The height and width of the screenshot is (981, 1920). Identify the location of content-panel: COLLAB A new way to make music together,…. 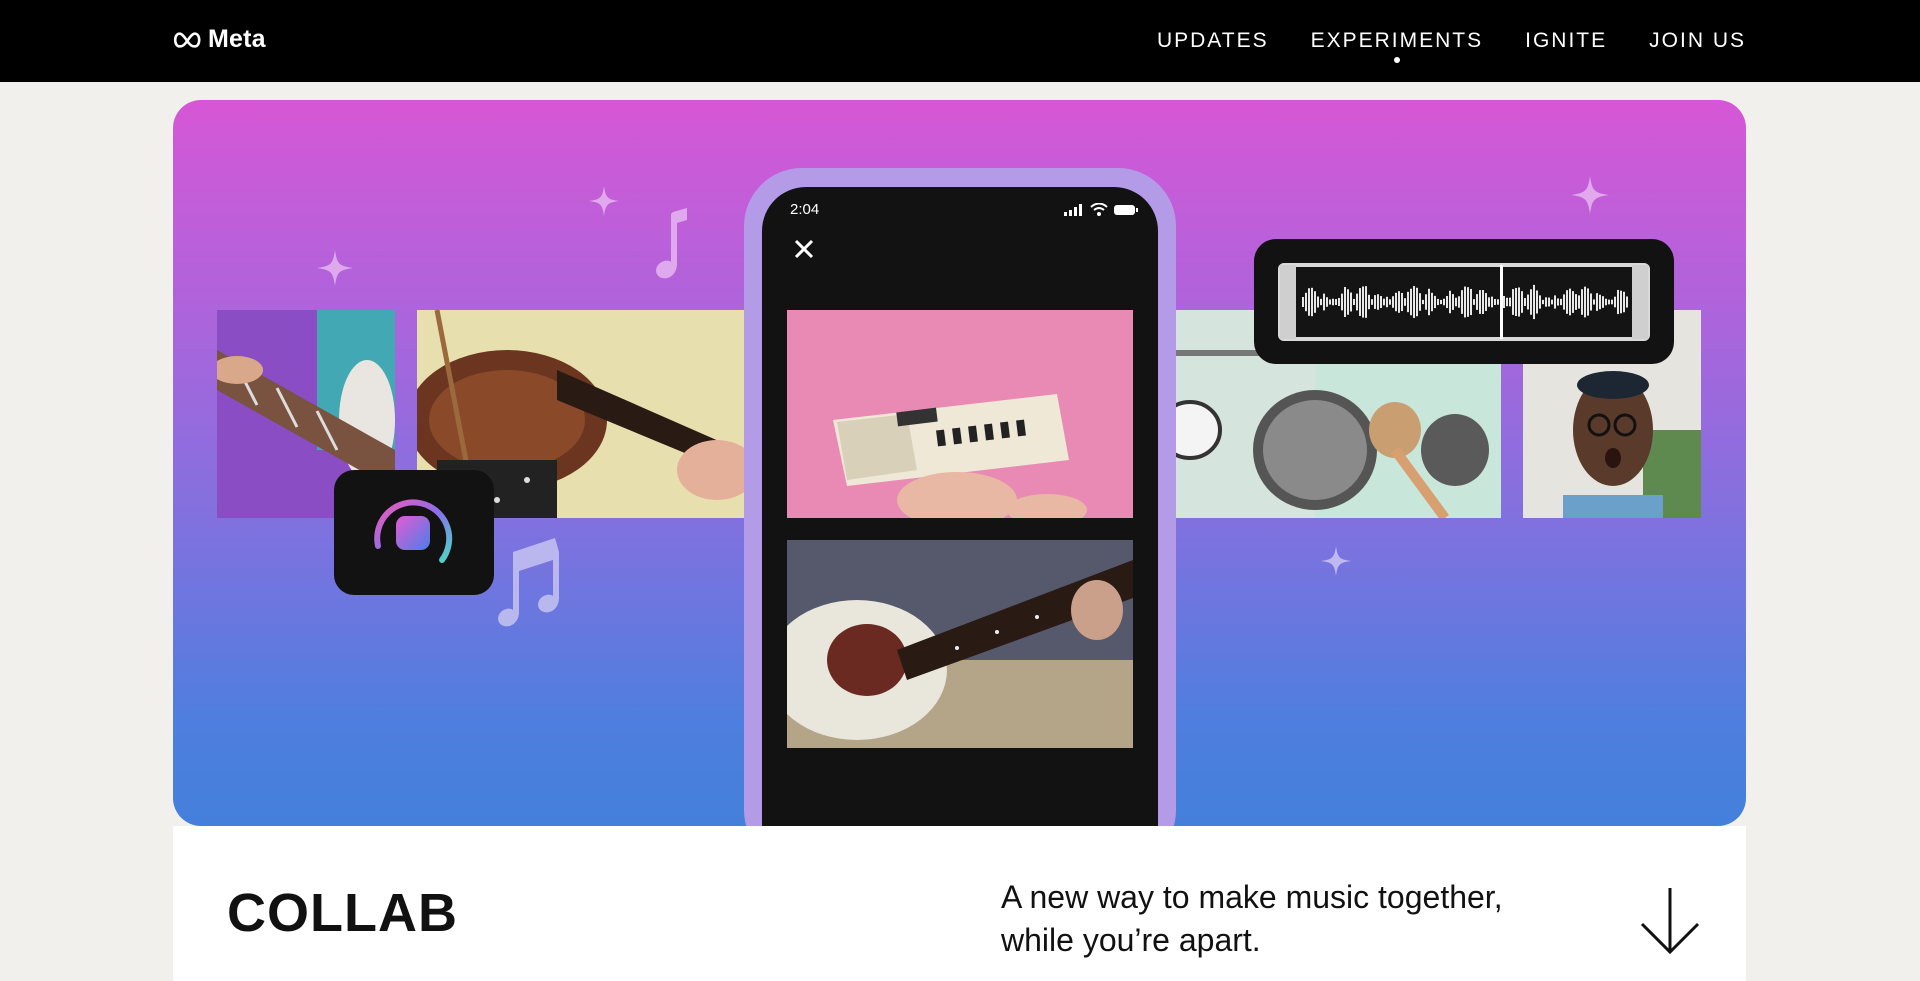
(959, 903).